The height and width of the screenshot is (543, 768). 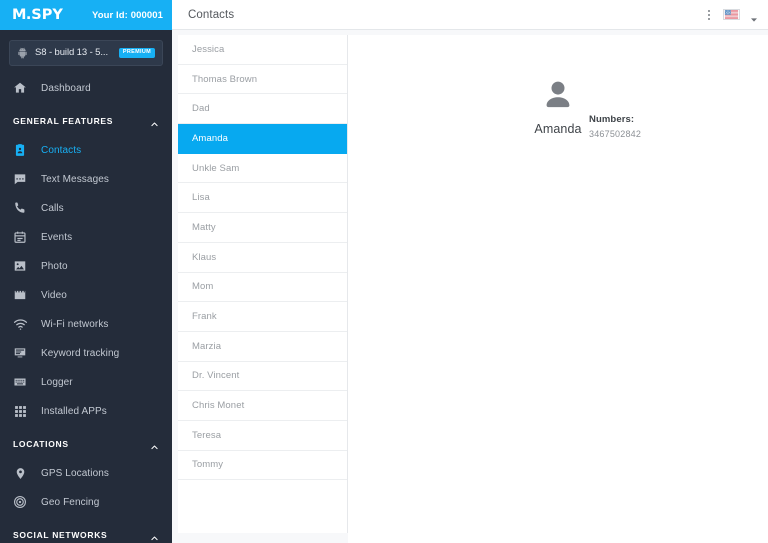 I want to click on sidebar-item-label: Logger, so click(x=57, y=382).